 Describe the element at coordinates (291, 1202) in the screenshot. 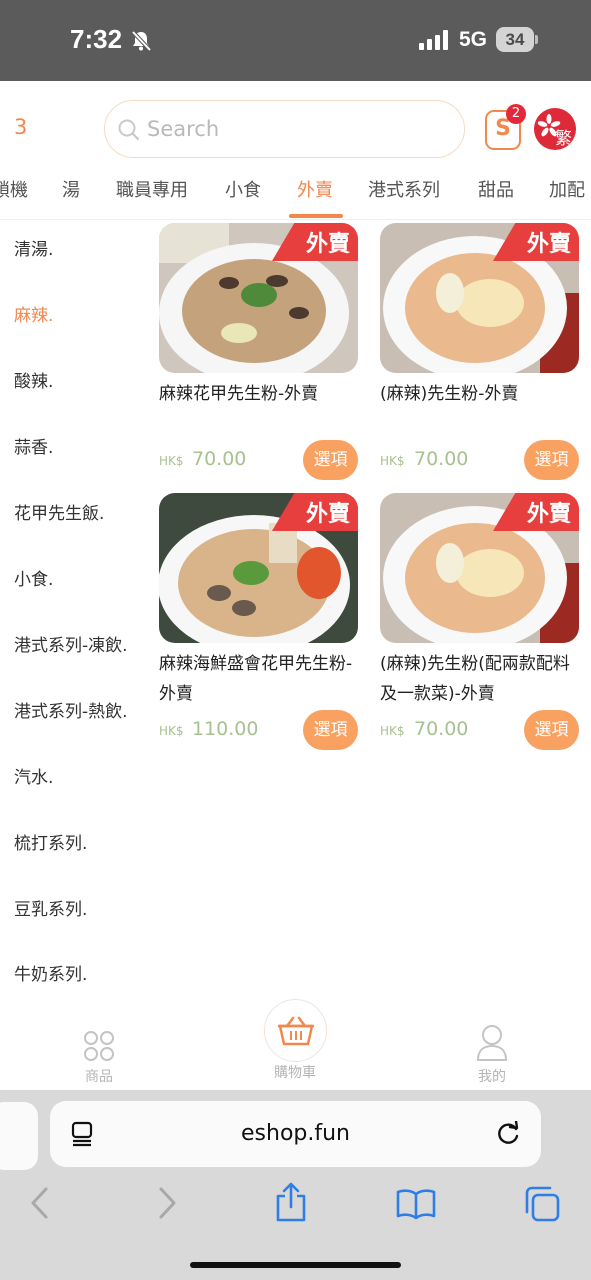

I see `share-icon` at that location.